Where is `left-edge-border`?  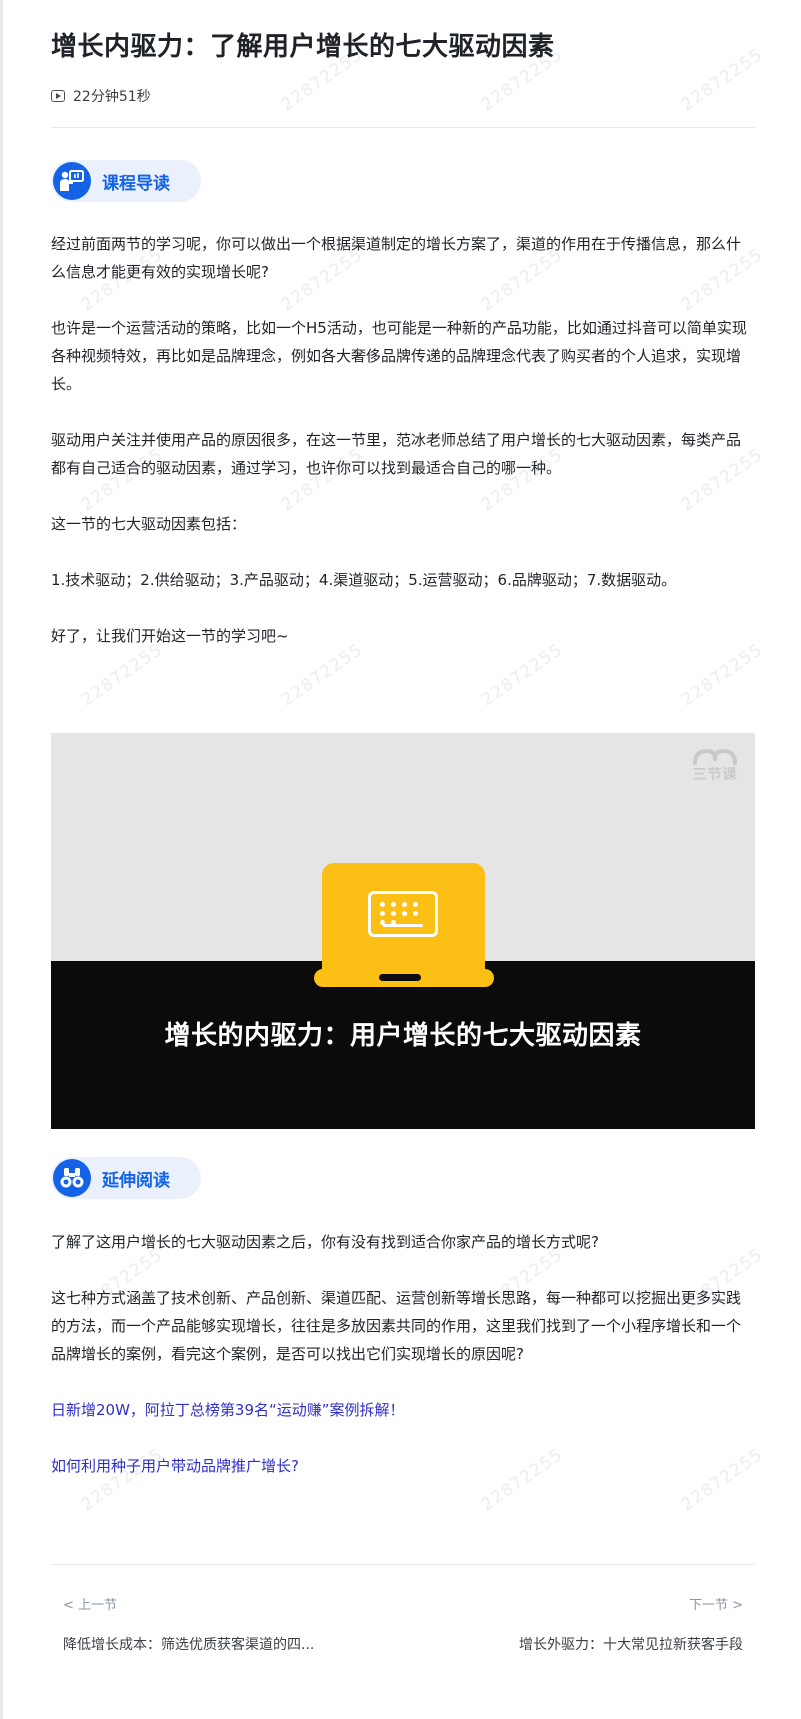
left-edge-border is located at coordinates (1, 859).